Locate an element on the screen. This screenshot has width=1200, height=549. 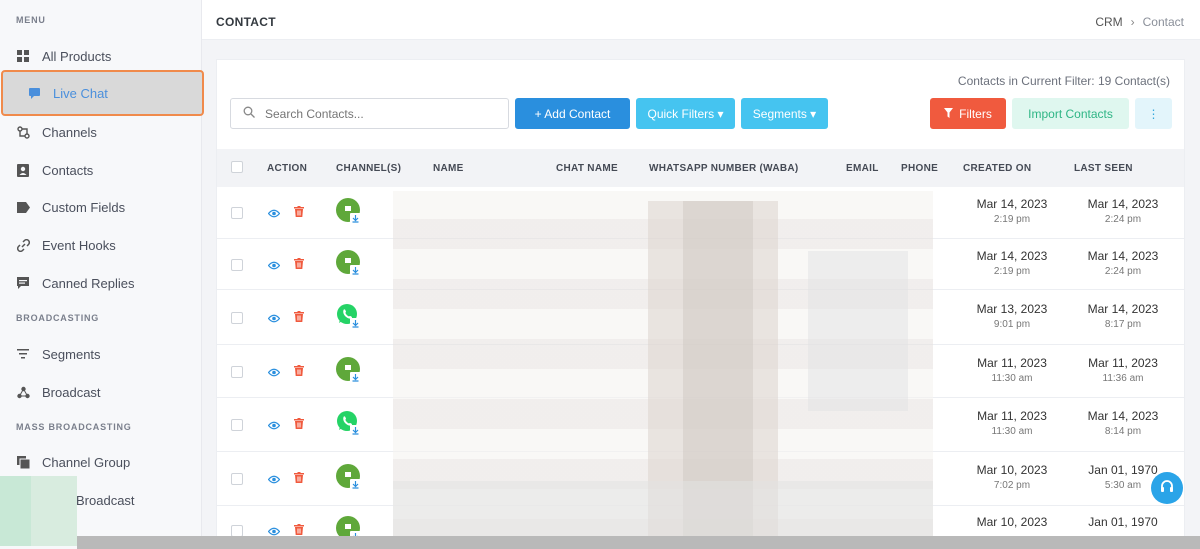
sidebar-item-canned-replies: Canned Replies is located at coordinates (75, 283).